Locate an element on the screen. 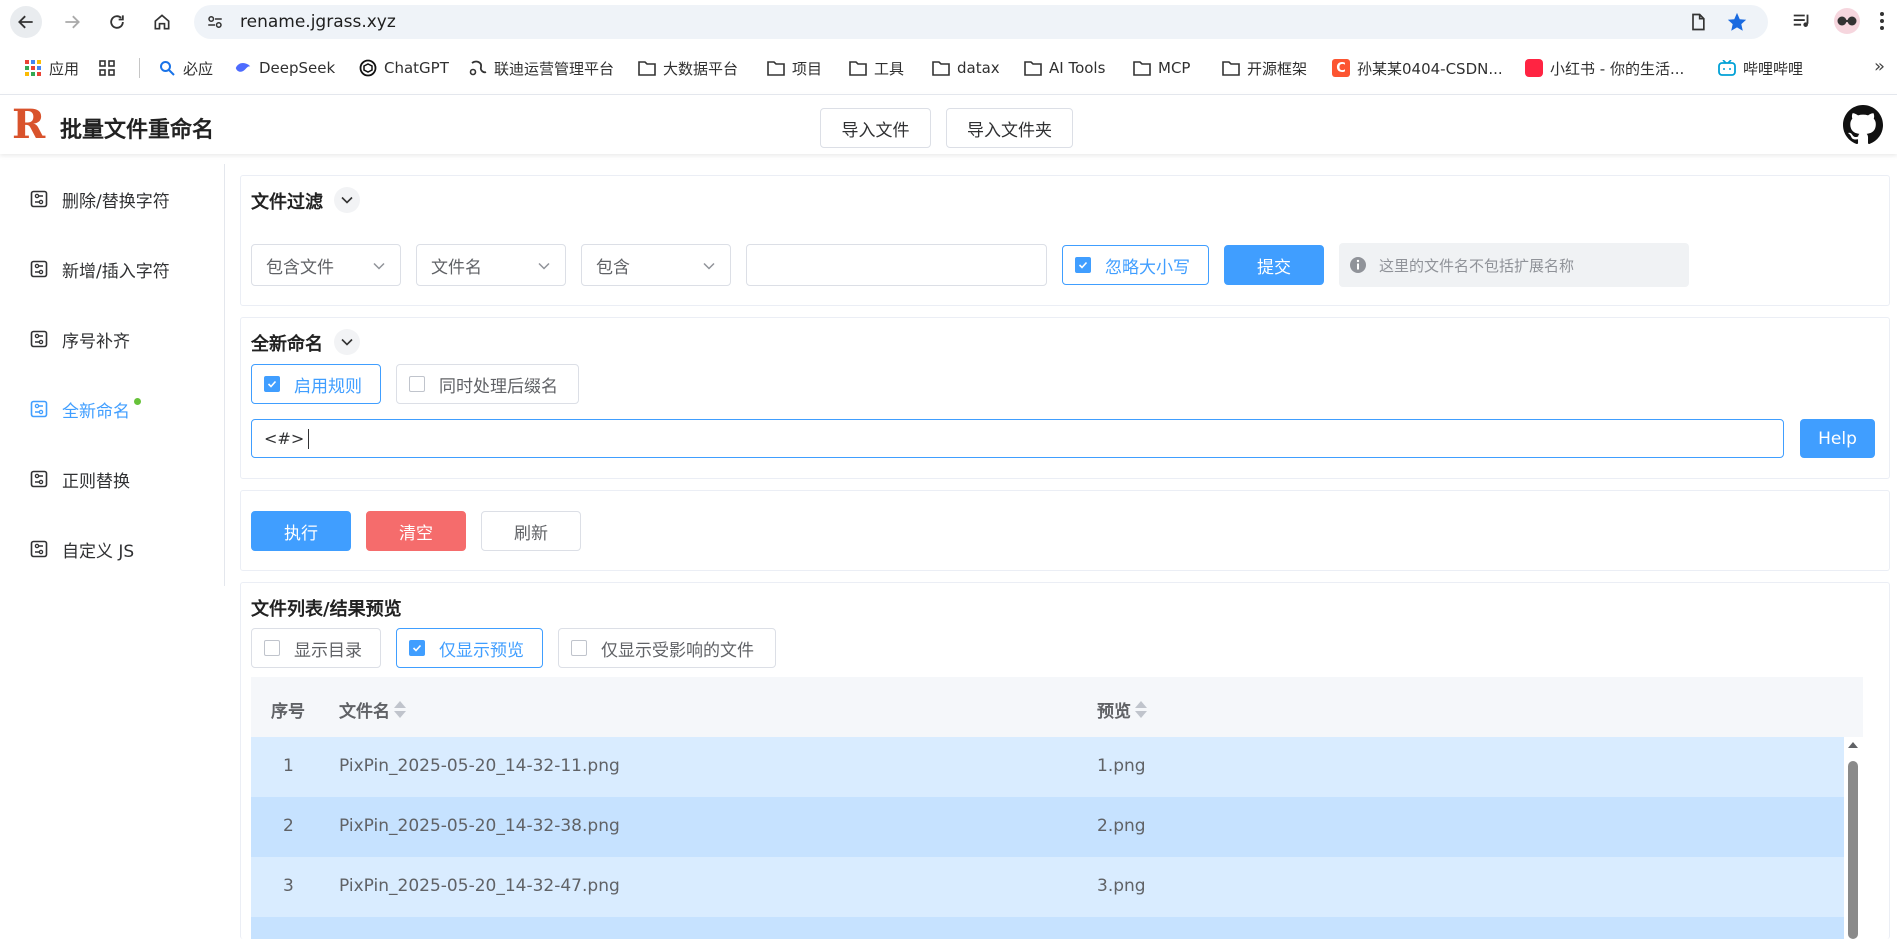  arrow-right-icon is located at coordinates (72, 22).